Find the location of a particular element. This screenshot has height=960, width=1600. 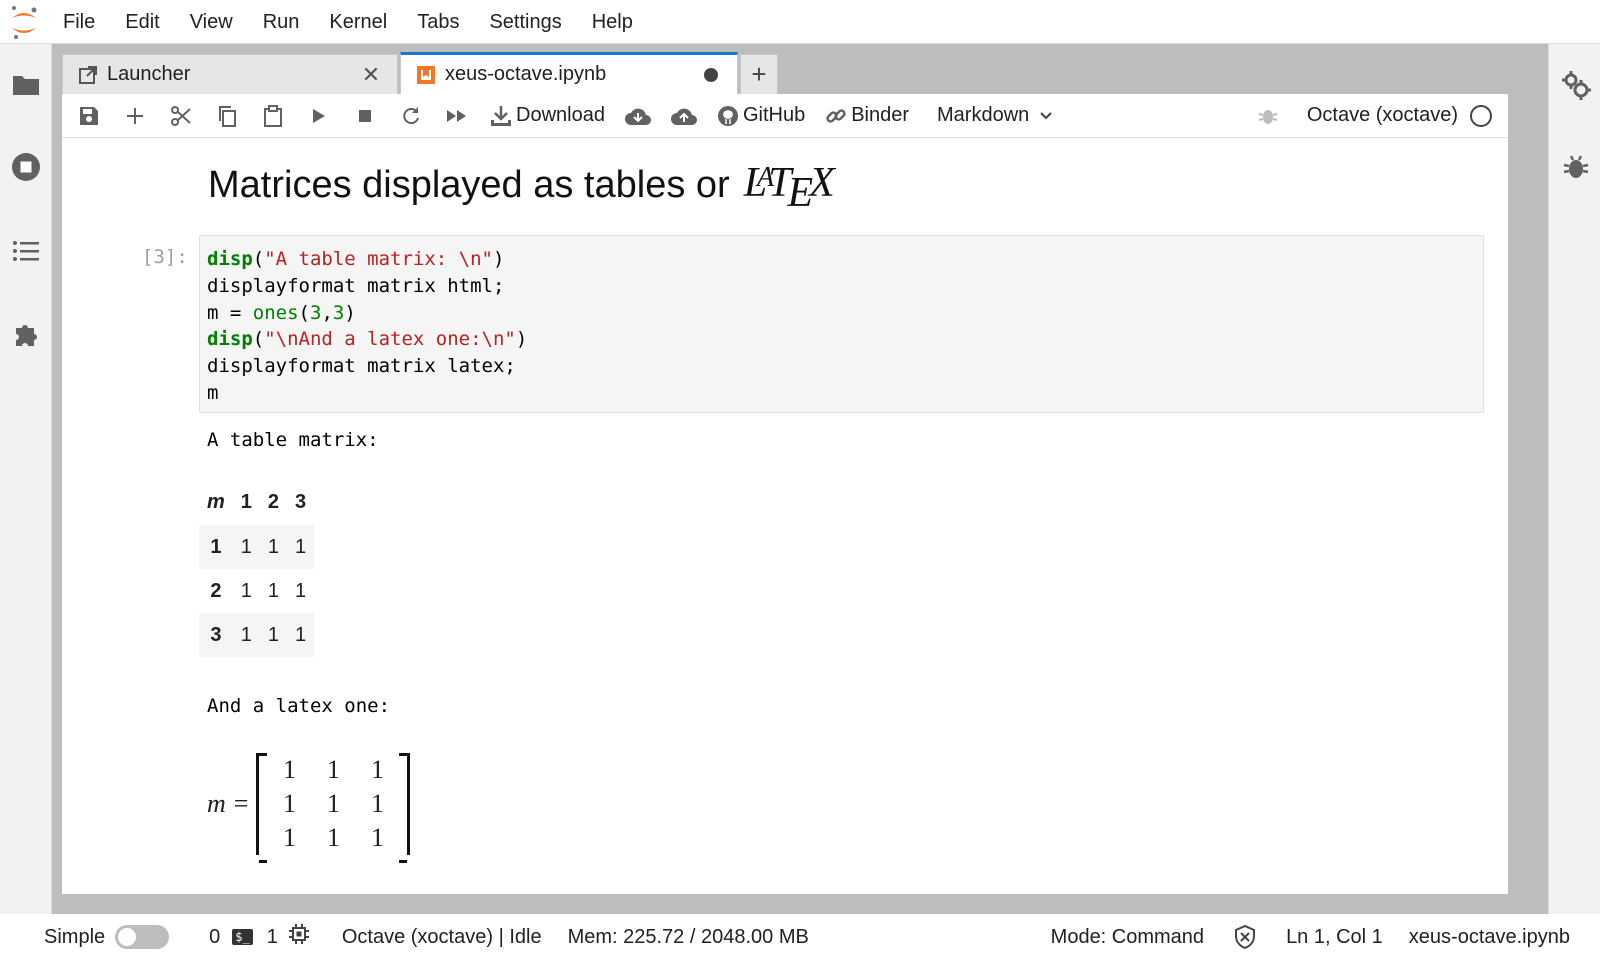

menu-edit: Edit is located at coordinates (142, 22).